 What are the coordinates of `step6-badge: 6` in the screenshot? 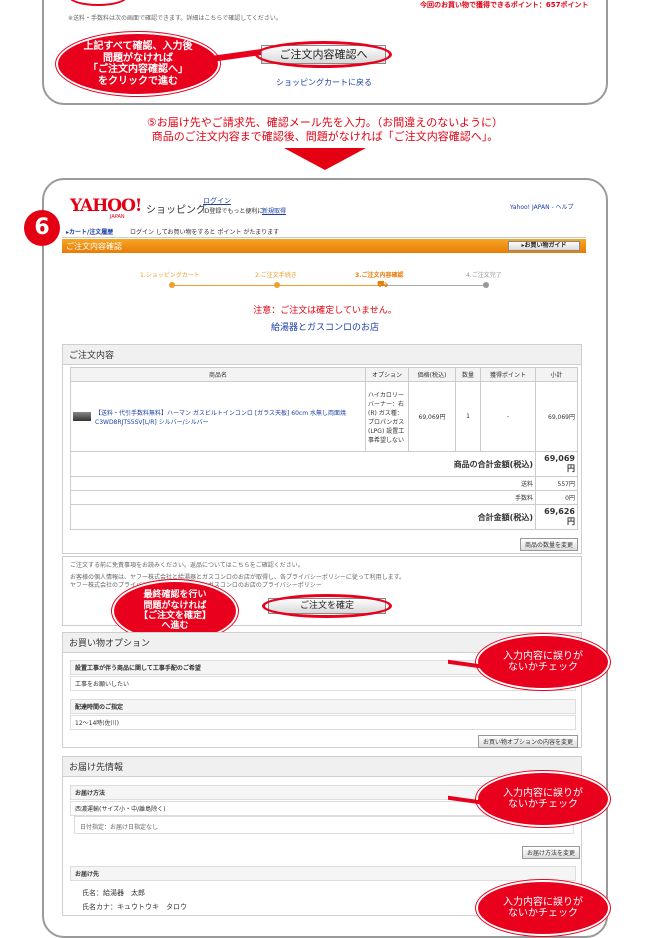 It's located at (42, 228).